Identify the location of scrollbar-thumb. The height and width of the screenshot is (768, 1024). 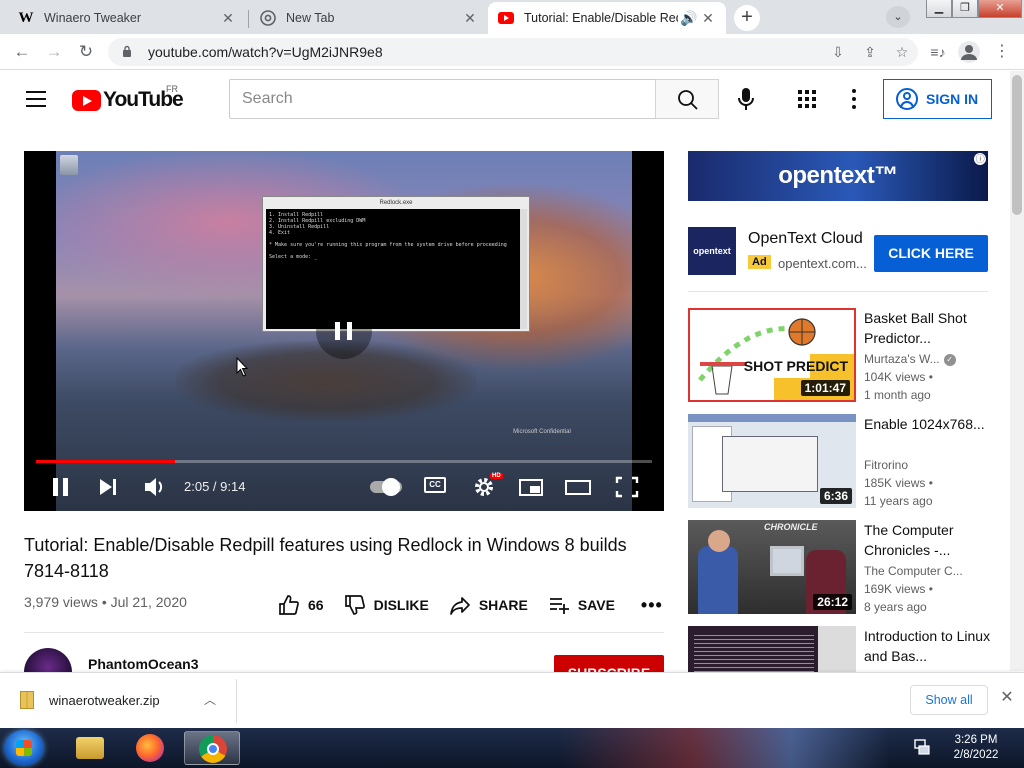
(1017, 145).